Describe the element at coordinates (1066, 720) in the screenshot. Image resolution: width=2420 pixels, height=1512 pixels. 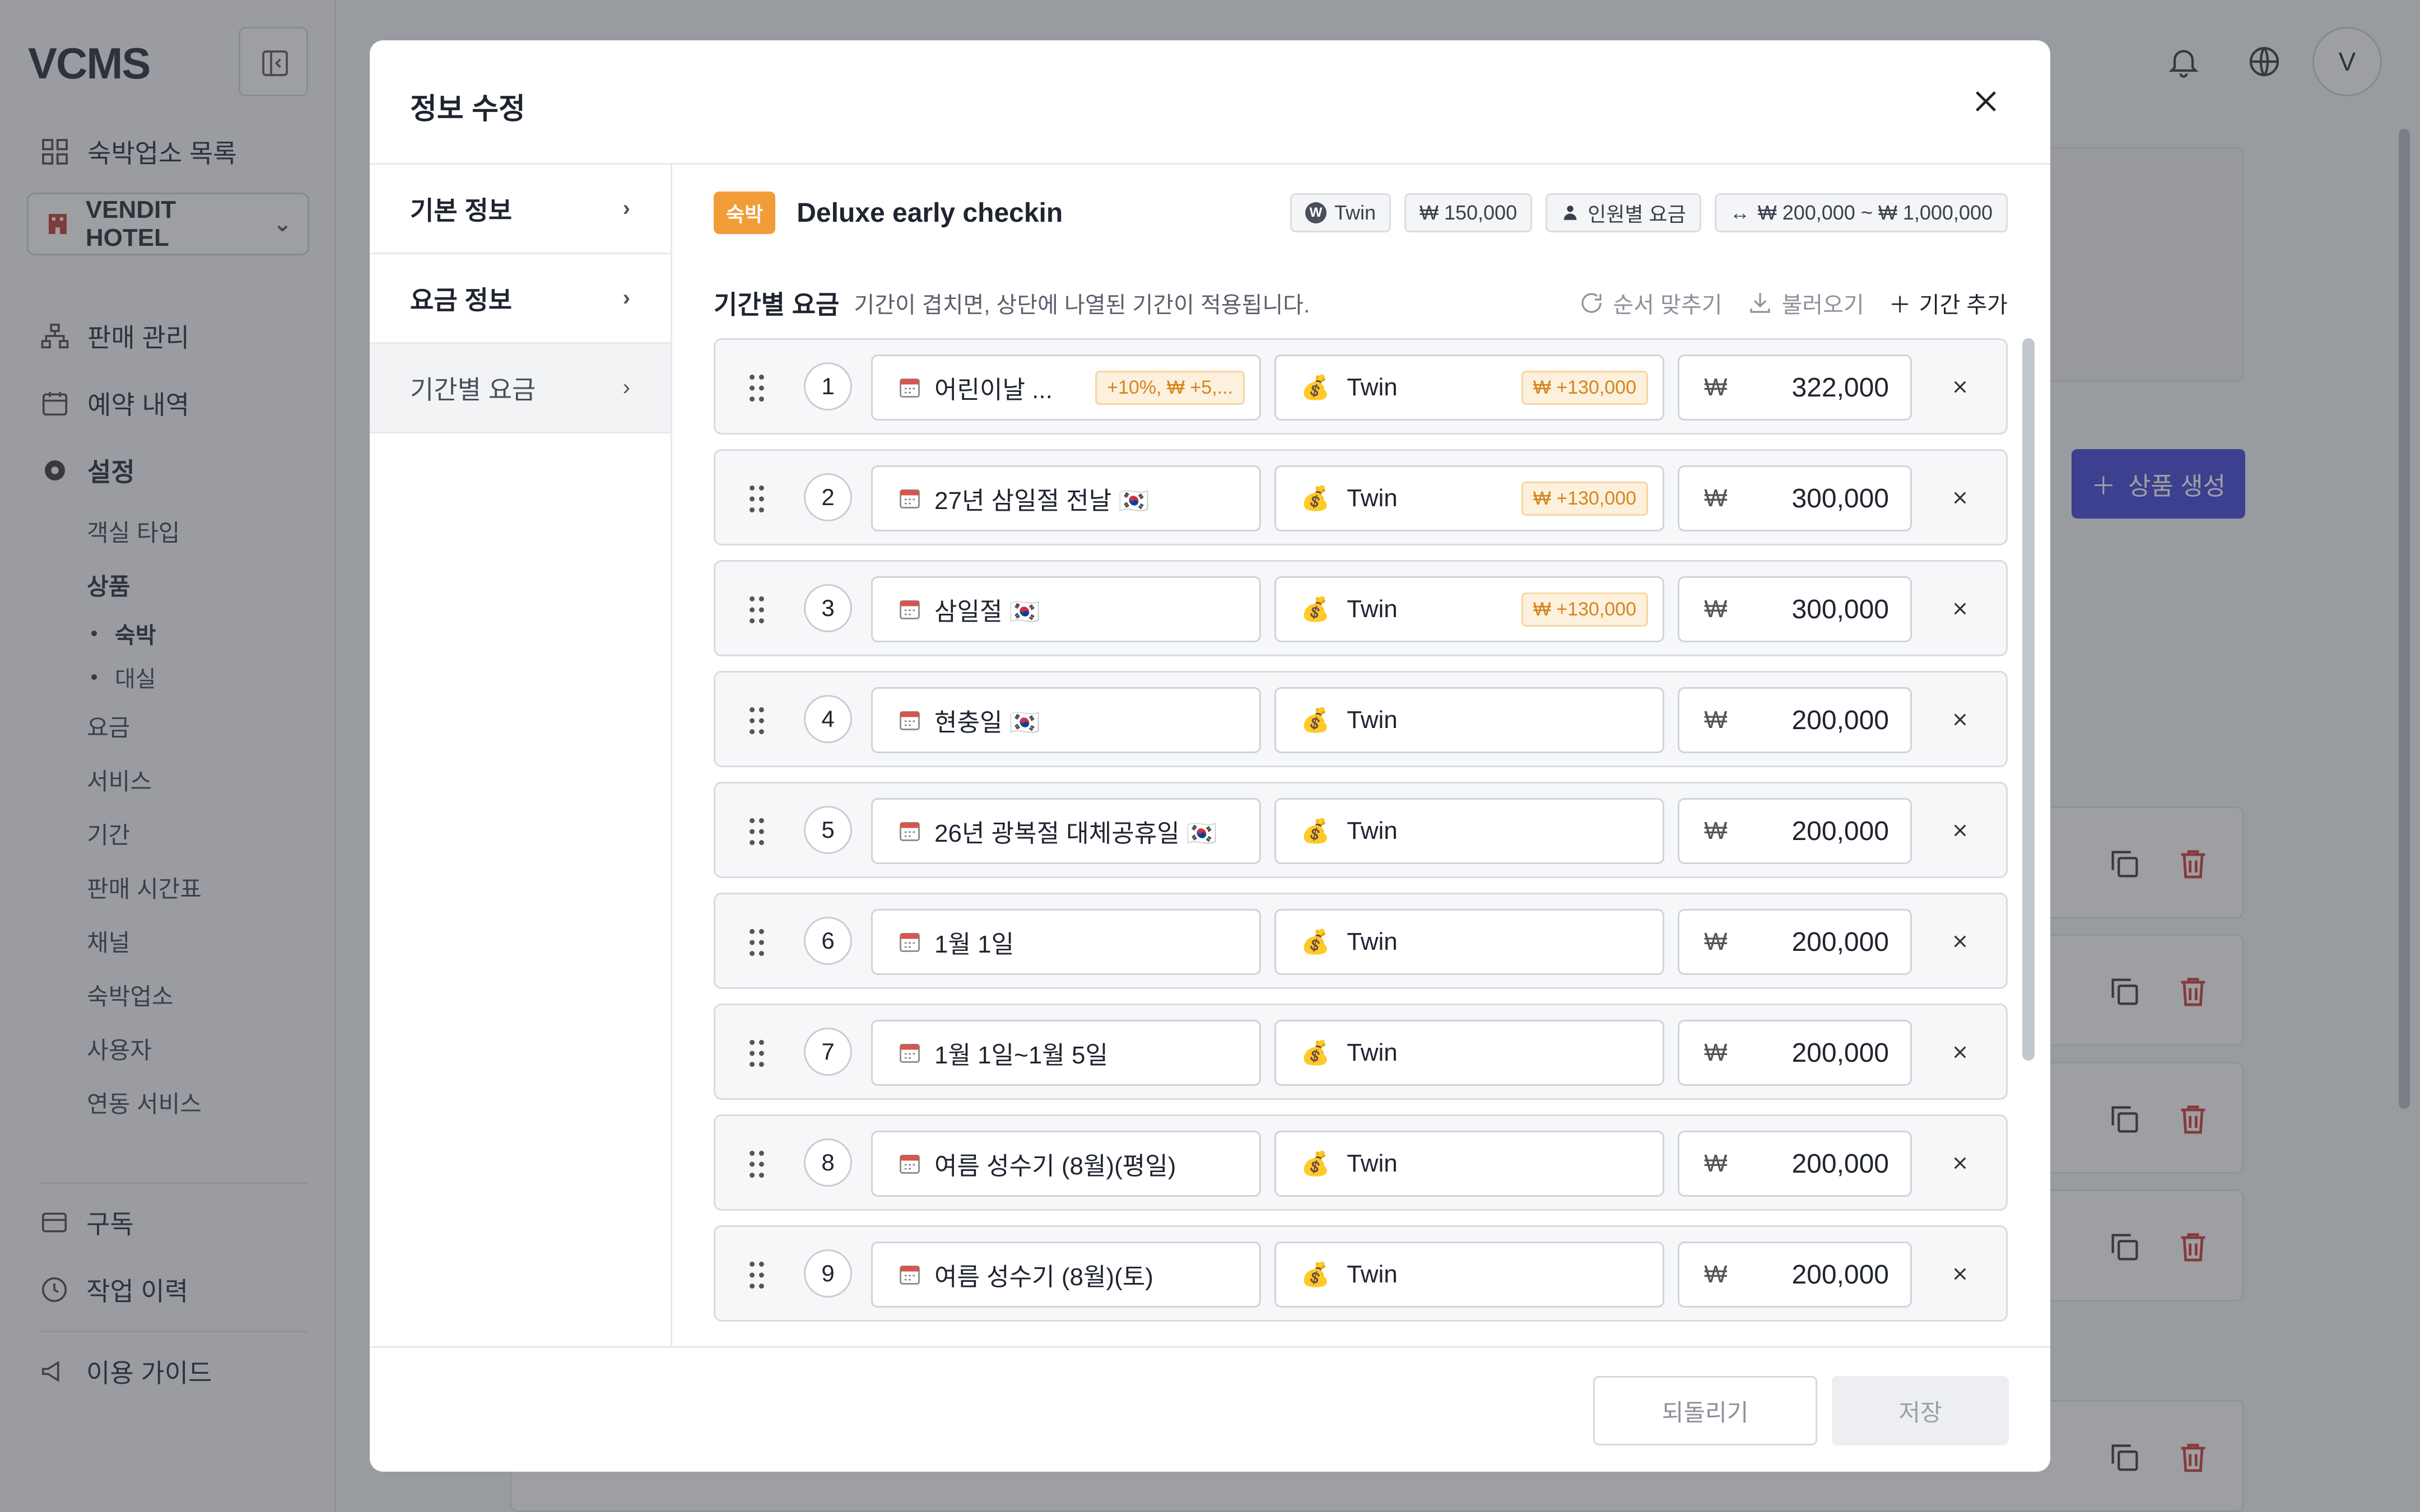
I see `period-select: 현충일 🇰🇷` at that location.